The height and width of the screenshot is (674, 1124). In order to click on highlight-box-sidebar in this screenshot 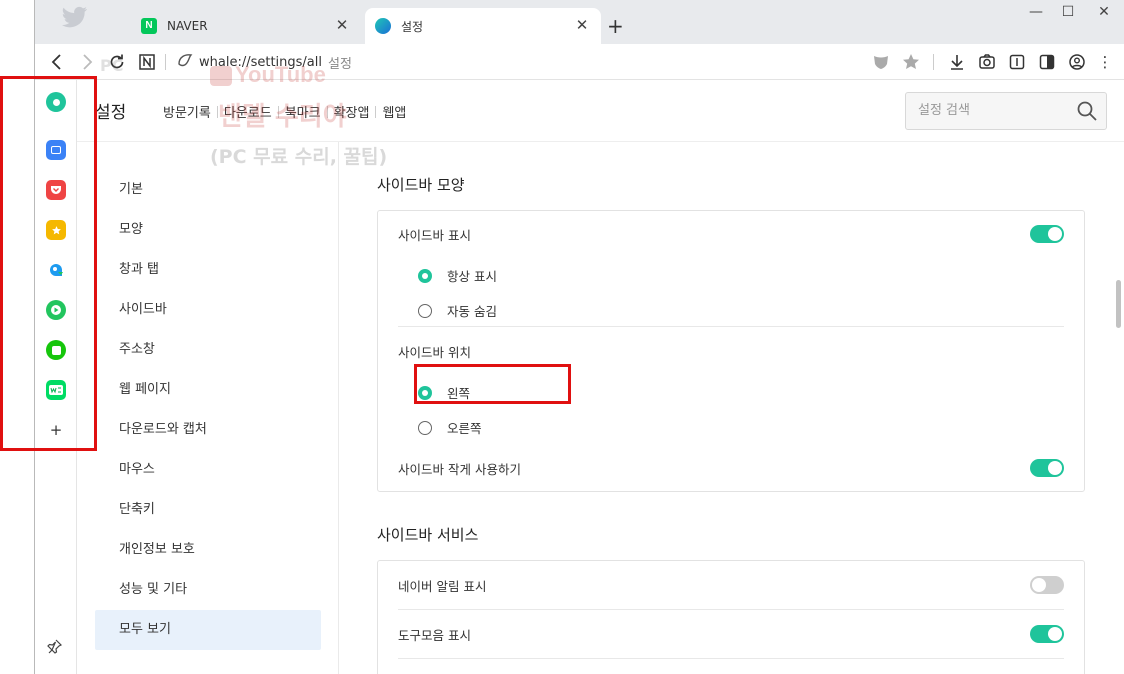, I will do `click(48, 263)`.